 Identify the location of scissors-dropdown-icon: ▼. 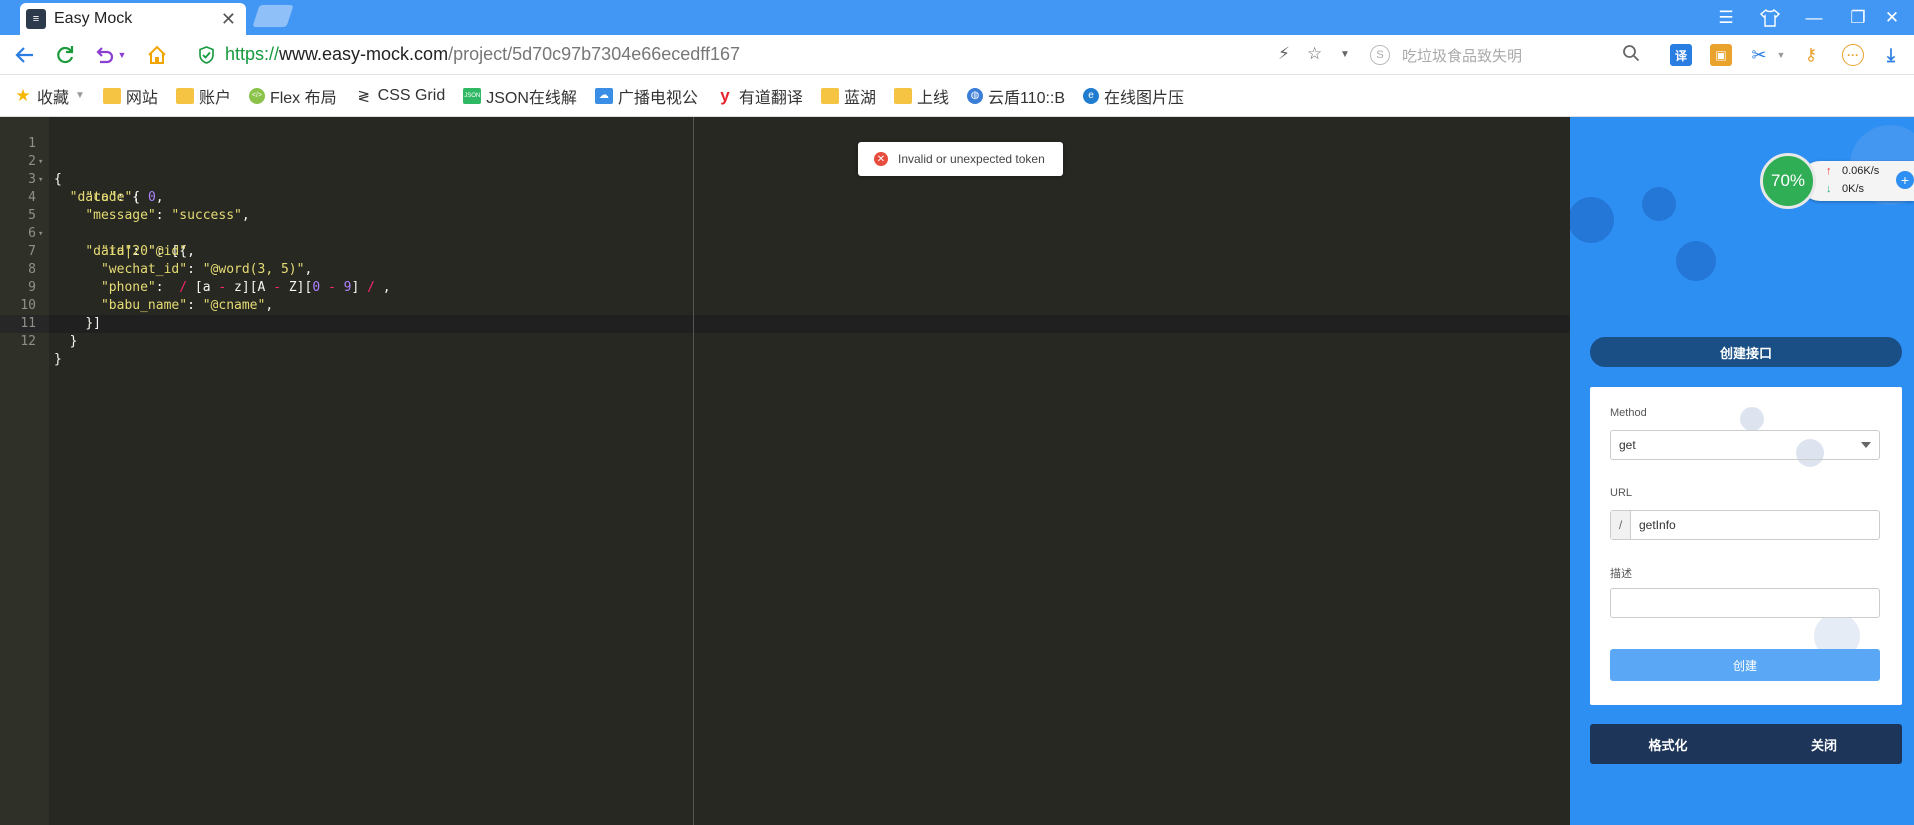
(1781, 55).